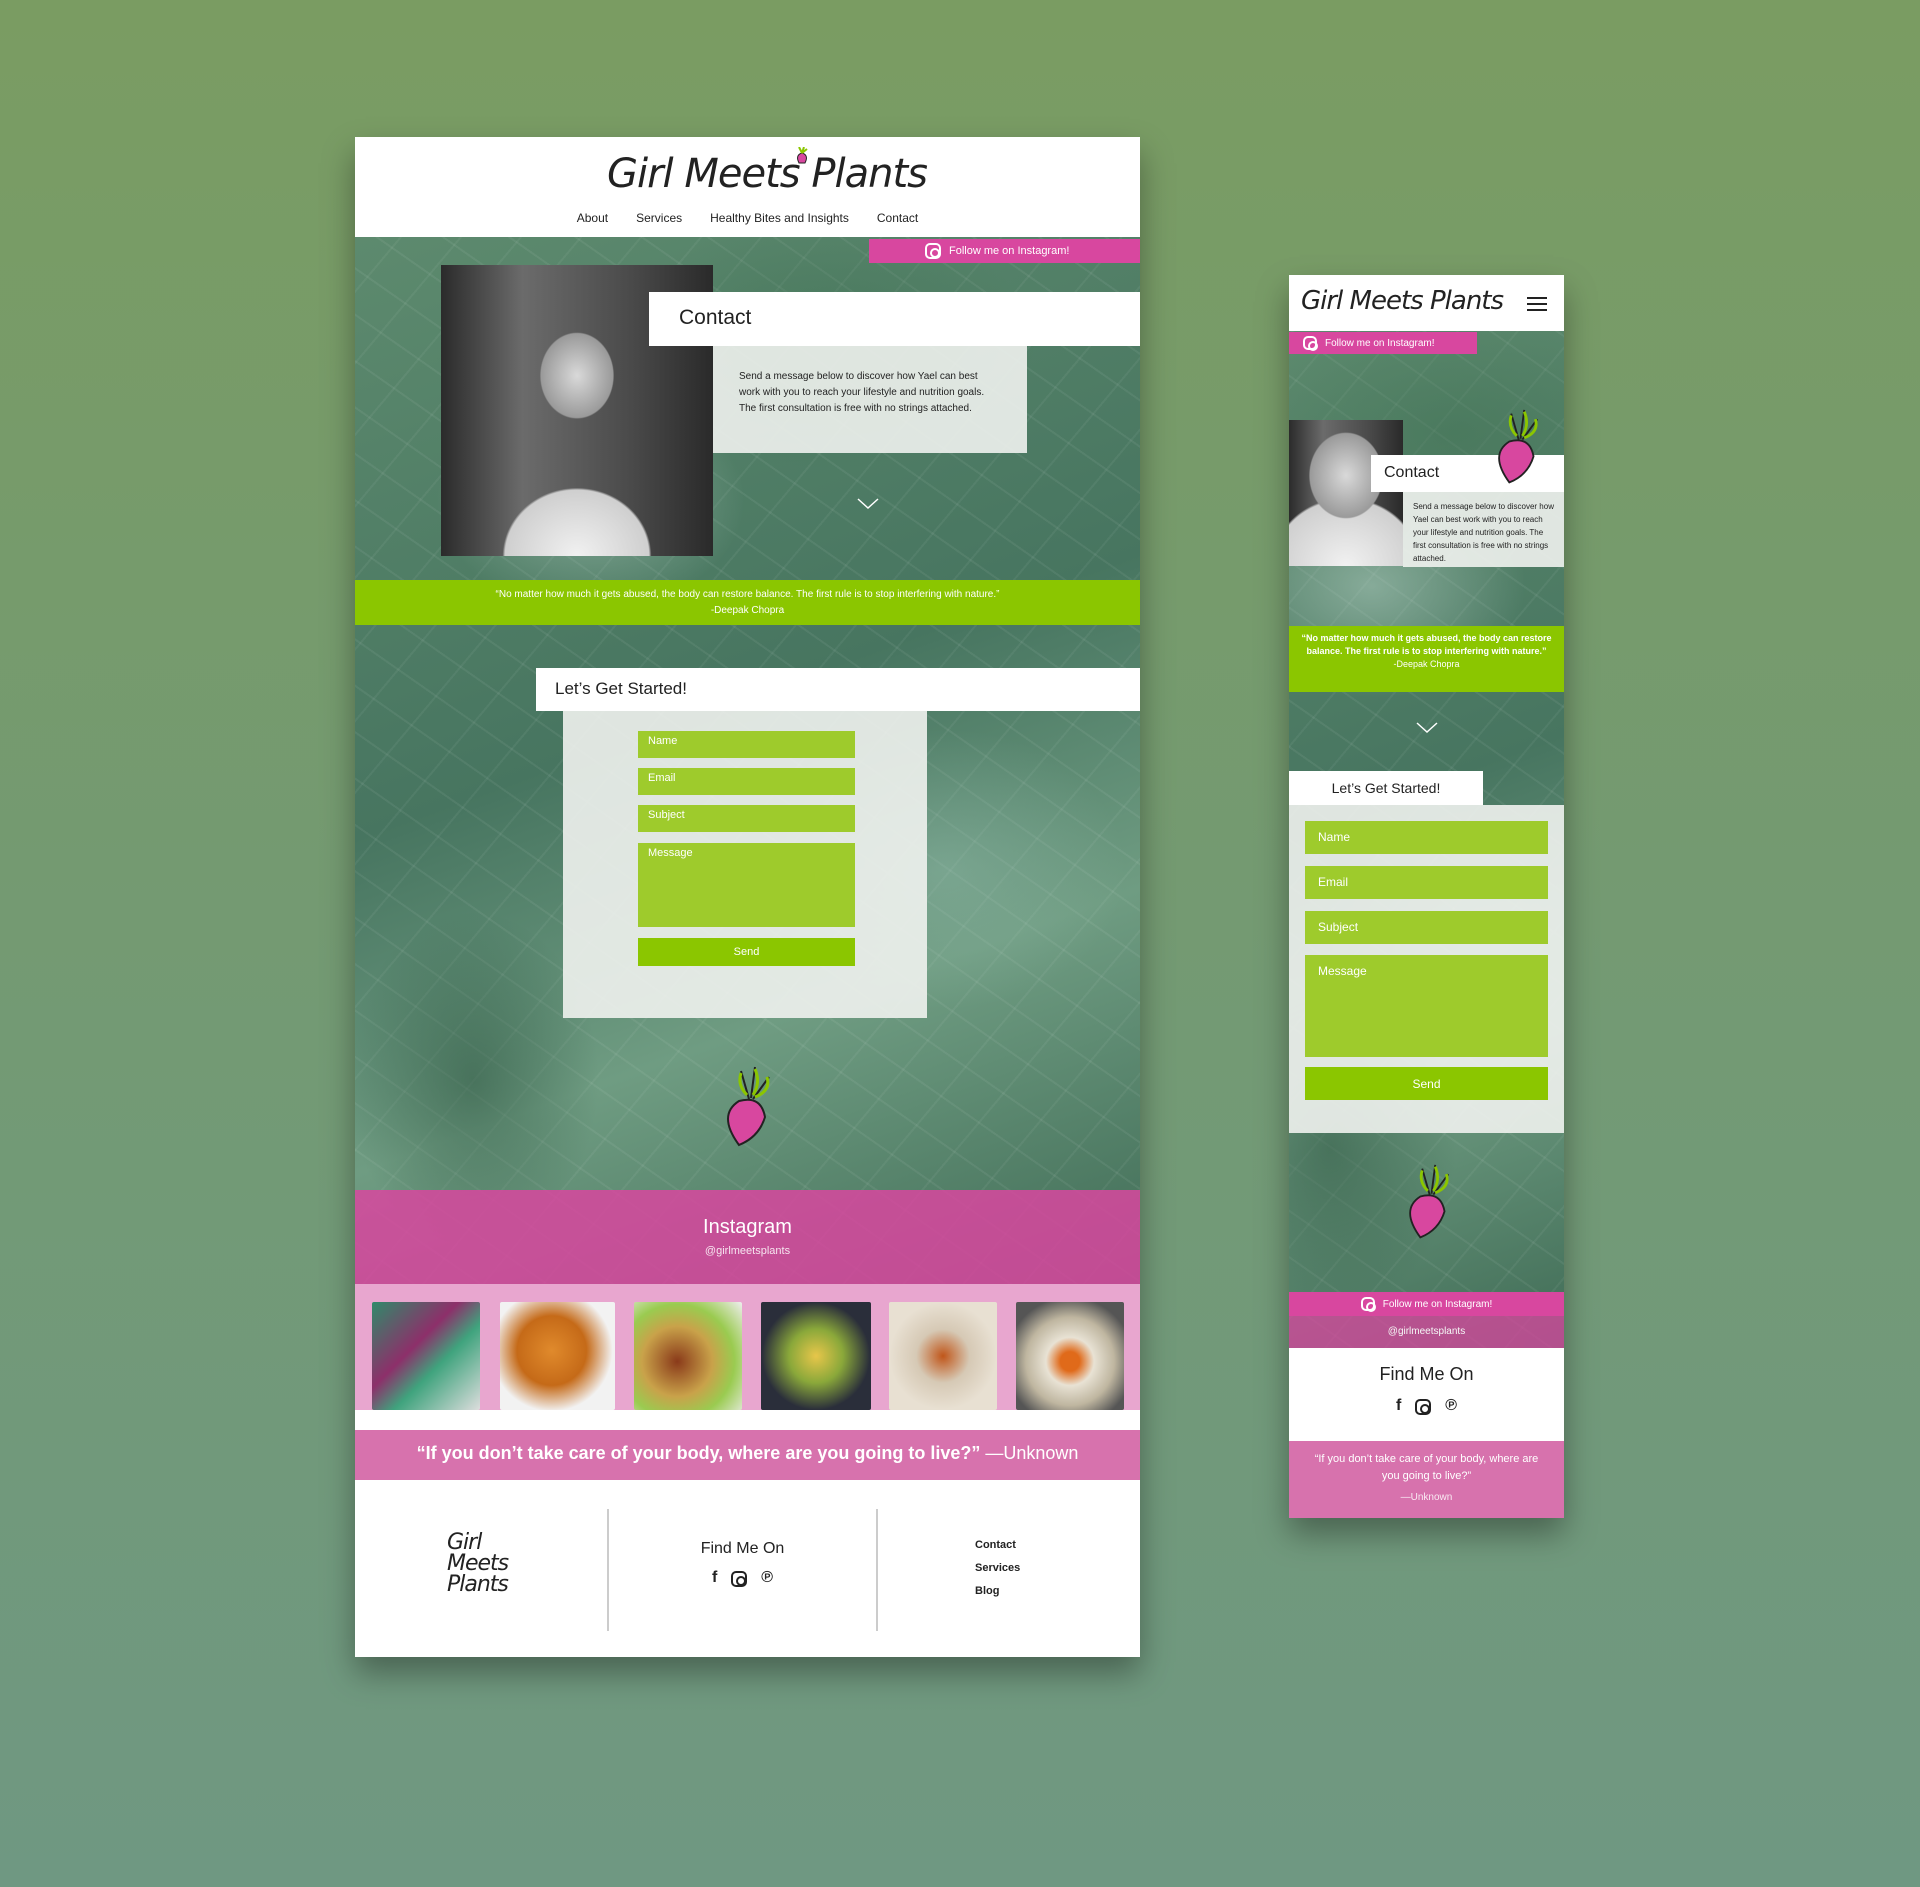 This screenshot has width=1920, height=1887. I want to click on mobile-quote-banner-author: —Unknown, so click(1426, 1497).